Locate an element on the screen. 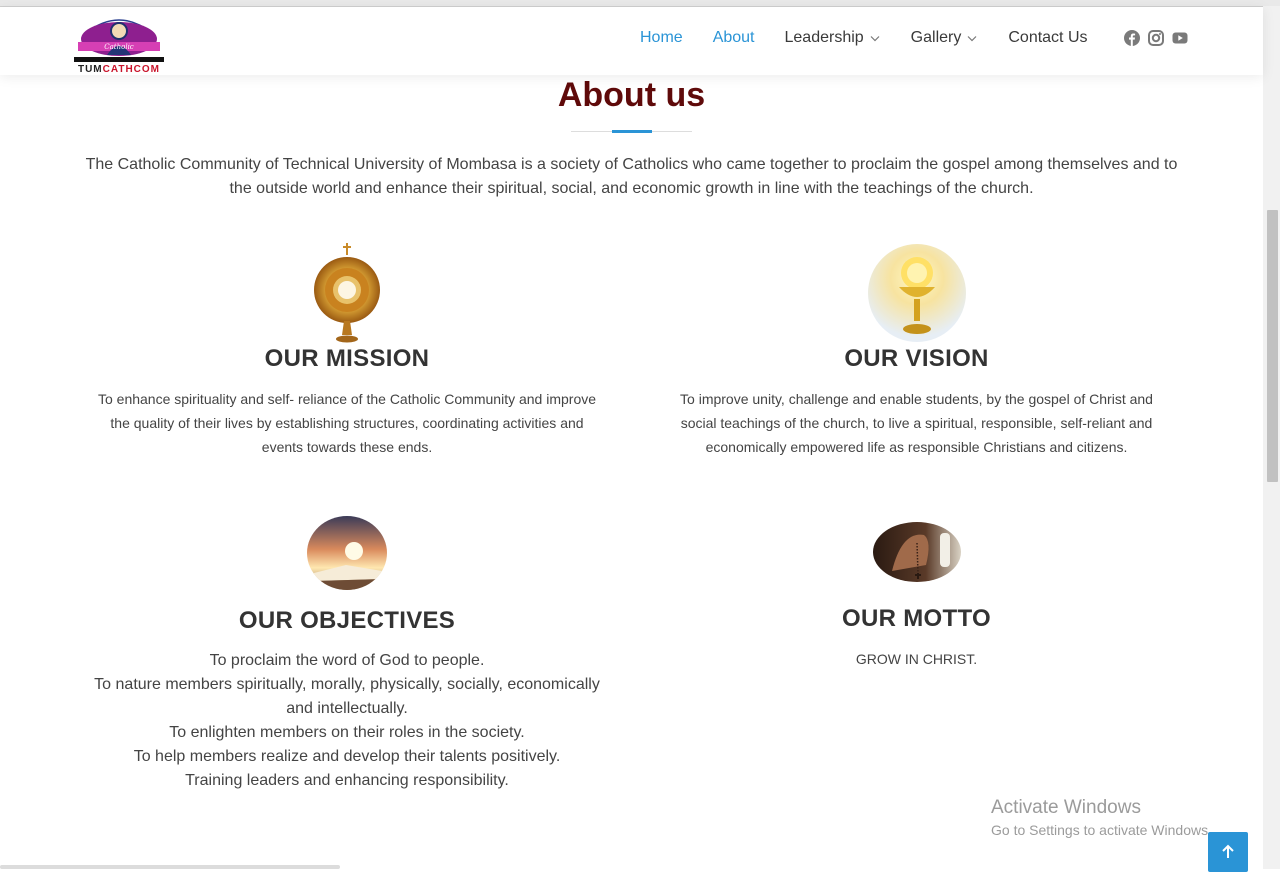 The height and width of the screenshot is (872, 1280). page-title: About us is located at coordinates (631, 95).